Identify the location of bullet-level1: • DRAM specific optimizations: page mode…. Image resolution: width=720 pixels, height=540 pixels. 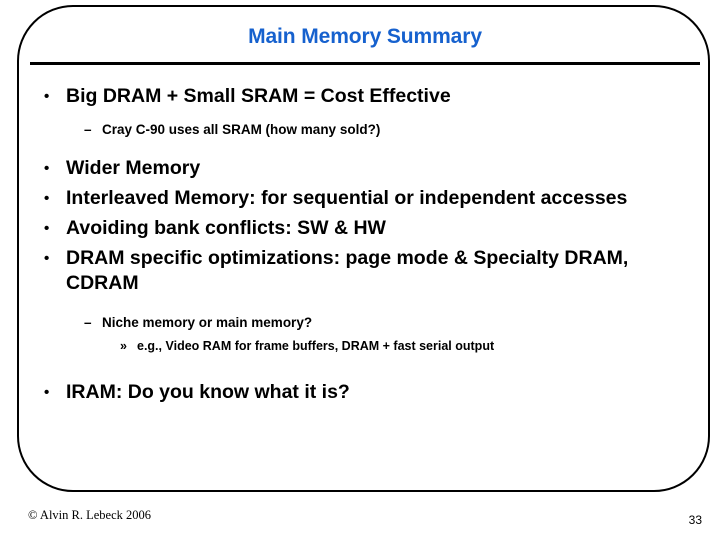
(364, 271).